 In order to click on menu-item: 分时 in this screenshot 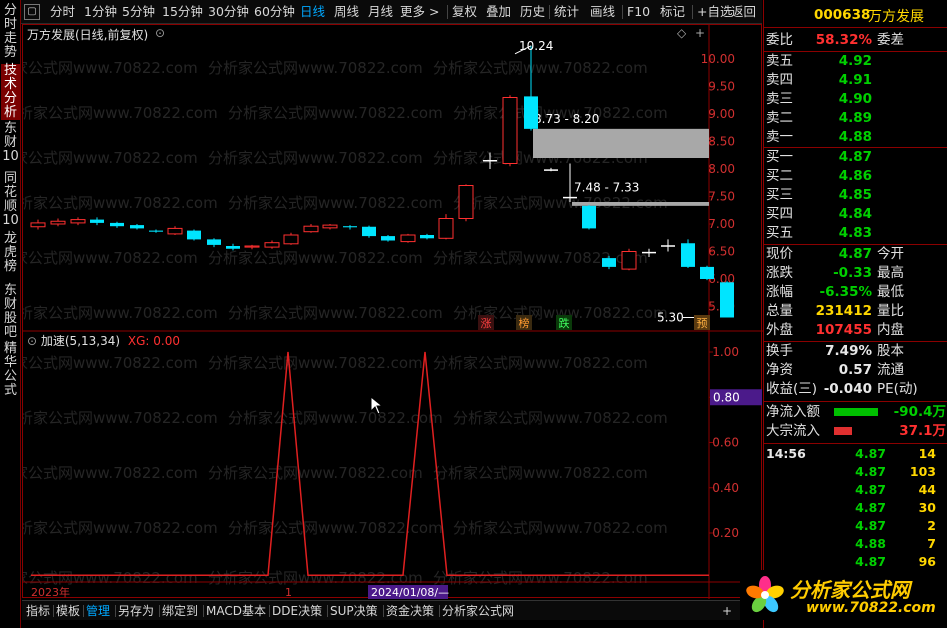, I will do `click(62, 12)`.